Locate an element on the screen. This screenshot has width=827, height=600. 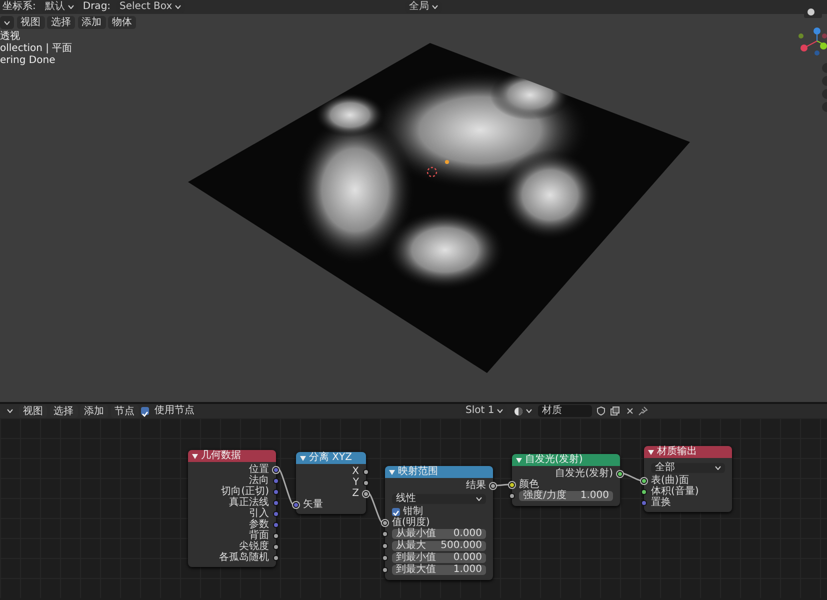
socket-label: 矢量 is located at coordinates (313, 504).